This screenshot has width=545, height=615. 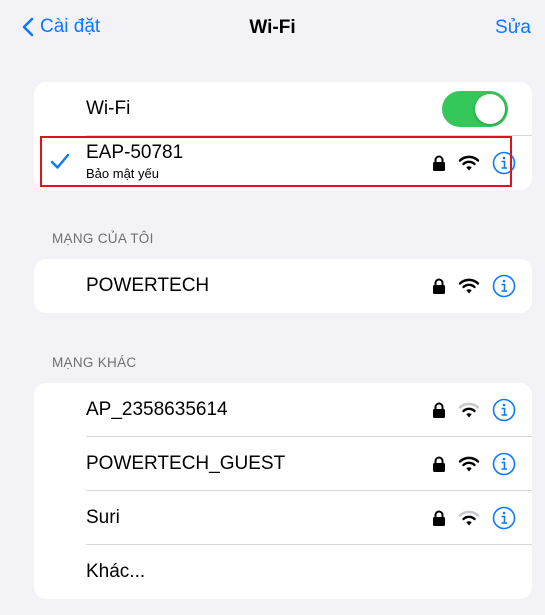 I want to click on connected-network-row: EAP-50781 Bảo mật yếu, so click(x=283, y=163).